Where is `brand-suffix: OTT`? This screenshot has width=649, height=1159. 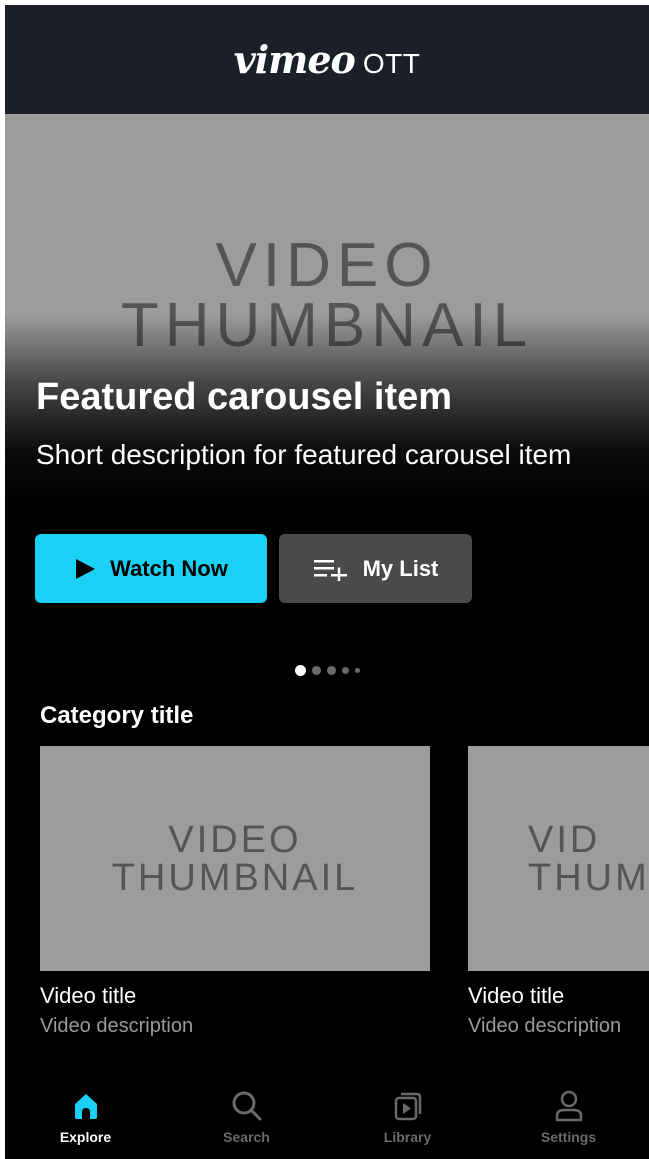 brand-suffix: OTT is located at coordinates (391, 63).